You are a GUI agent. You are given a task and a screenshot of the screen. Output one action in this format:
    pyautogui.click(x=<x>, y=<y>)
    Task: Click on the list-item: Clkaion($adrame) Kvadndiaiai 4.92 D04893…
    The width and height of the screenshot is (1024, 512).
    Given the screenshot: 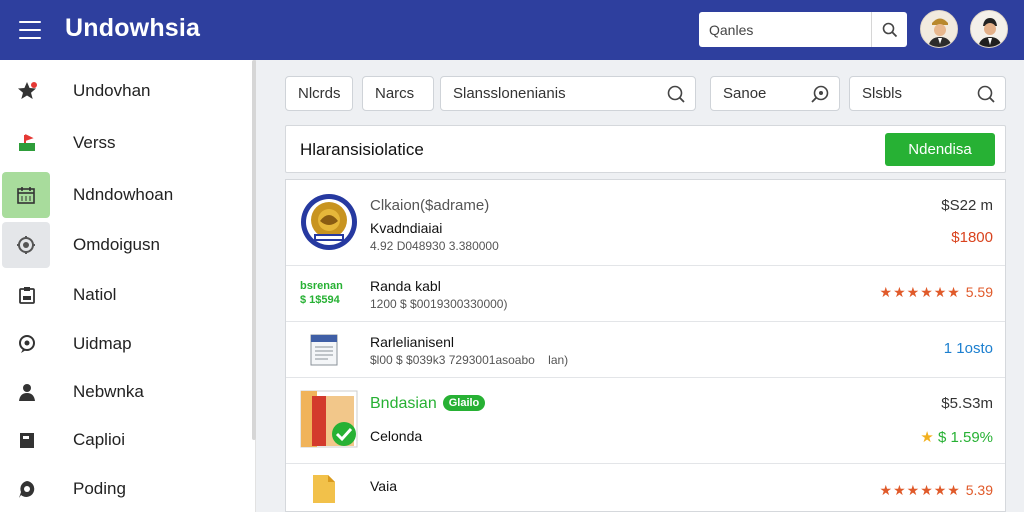 What is the action you would take?
    pyautogui.click(x=645, y=223)
    